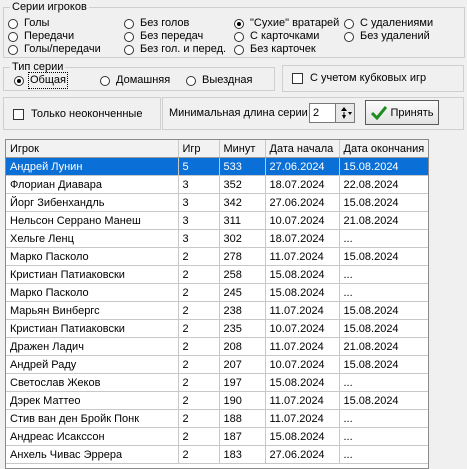  What do you see at coordinates (156, 23) in the screenshot?
I see `series-option-3: Без голов` at bounding box center [156, 23].